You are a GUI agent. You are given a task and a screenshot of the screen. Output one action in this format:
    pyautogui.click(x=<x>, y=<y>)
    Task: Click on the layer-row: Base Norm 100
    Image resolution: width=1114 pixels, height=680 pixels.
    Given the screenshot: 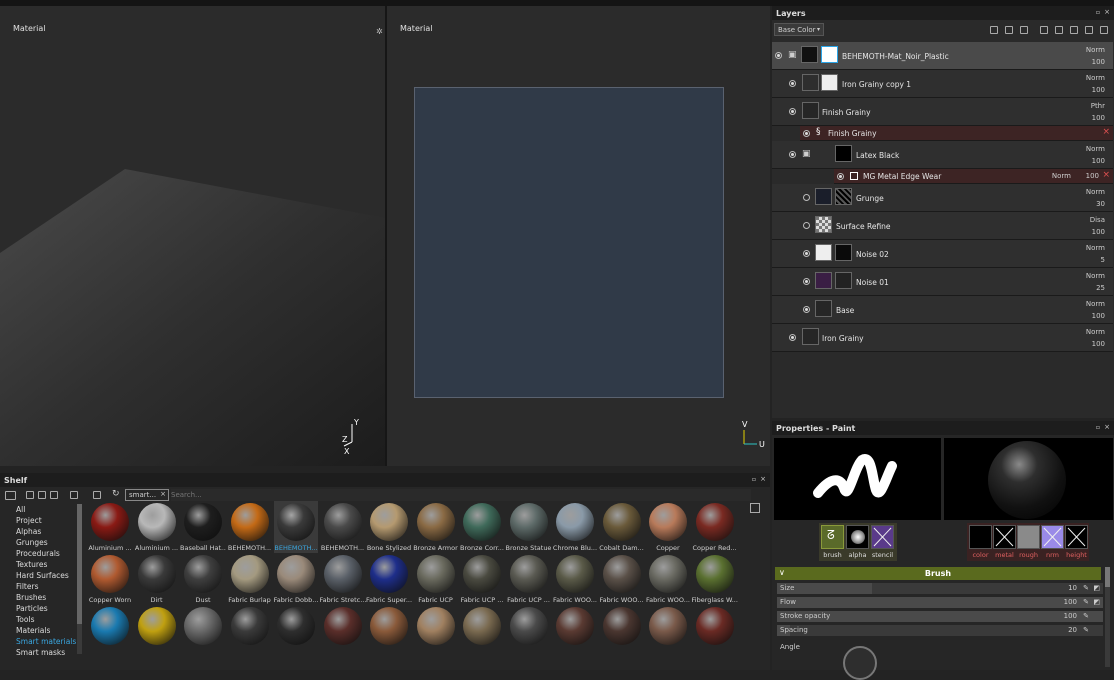 What is the action you would take?
    pyautogui.click(x=942, y=310)
    